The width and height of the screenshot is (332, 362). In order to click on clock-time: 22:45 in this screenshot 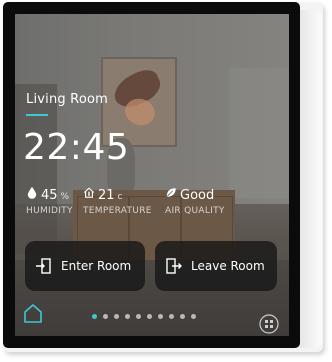, I will do `click(76, 147)`.